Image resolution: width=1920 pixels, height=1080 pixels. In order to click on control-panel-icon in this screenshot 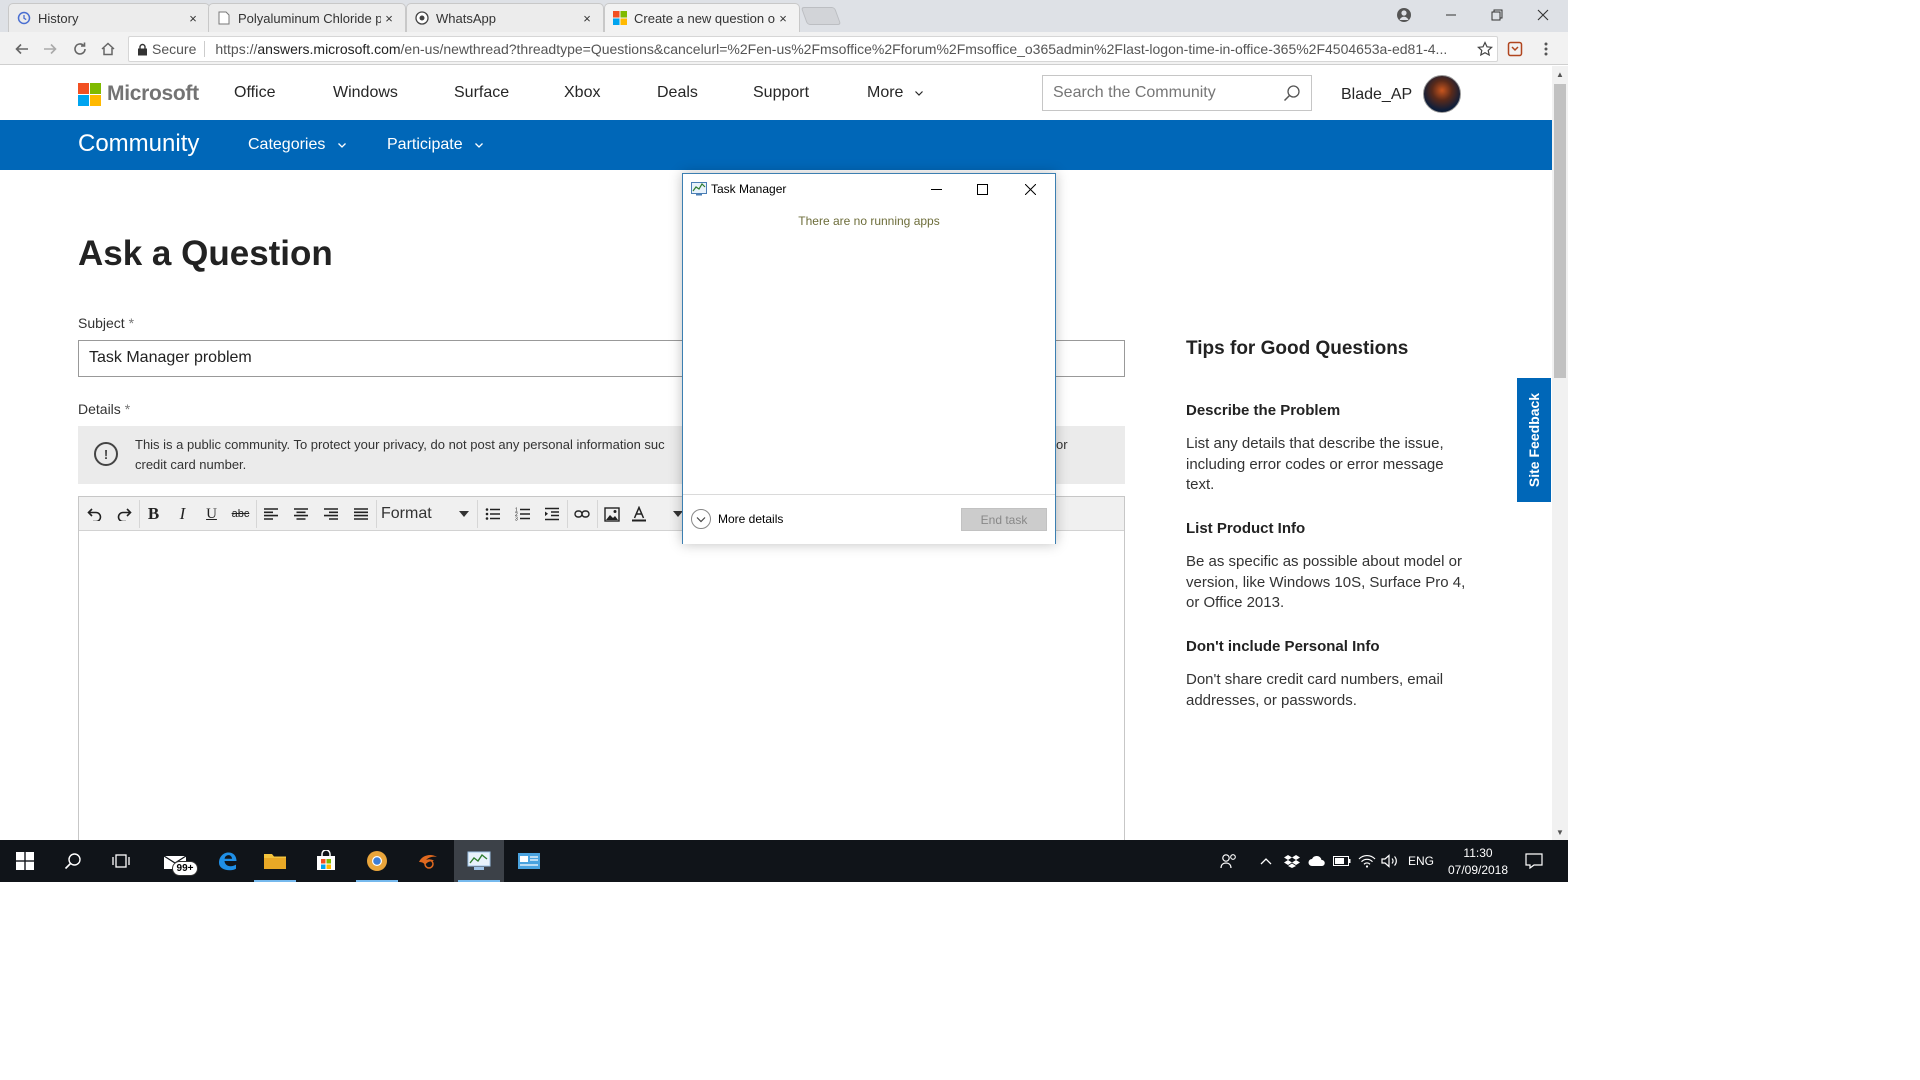, I will do `click(529, 861)`.